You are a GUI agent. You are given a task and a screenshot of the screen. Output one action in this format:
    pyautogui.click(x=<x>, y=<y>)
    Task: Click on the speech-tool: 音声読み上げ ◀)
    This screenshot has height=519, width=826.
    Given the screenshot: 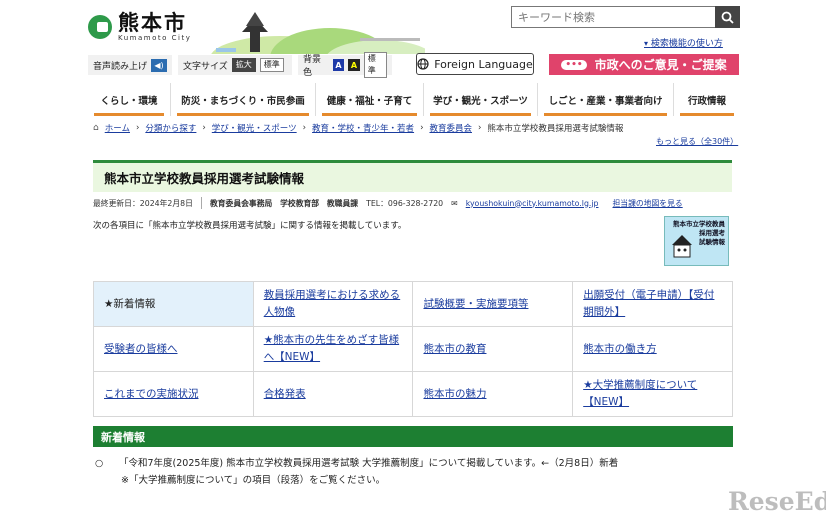 What is the action you would take?
    pyautogui.click(x=130, y=65)
    